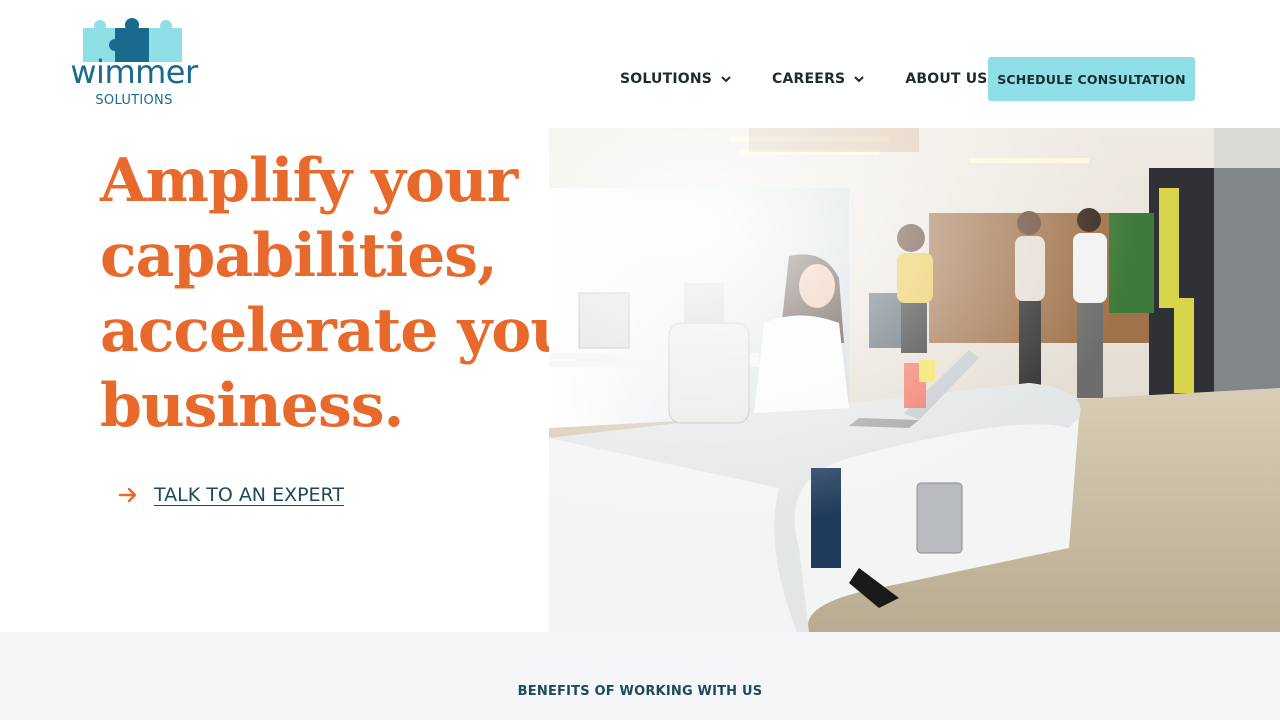 This screenshot has width=1280, height=720. I want to click on logo-wordmark: wimmer, so click(134, 72).